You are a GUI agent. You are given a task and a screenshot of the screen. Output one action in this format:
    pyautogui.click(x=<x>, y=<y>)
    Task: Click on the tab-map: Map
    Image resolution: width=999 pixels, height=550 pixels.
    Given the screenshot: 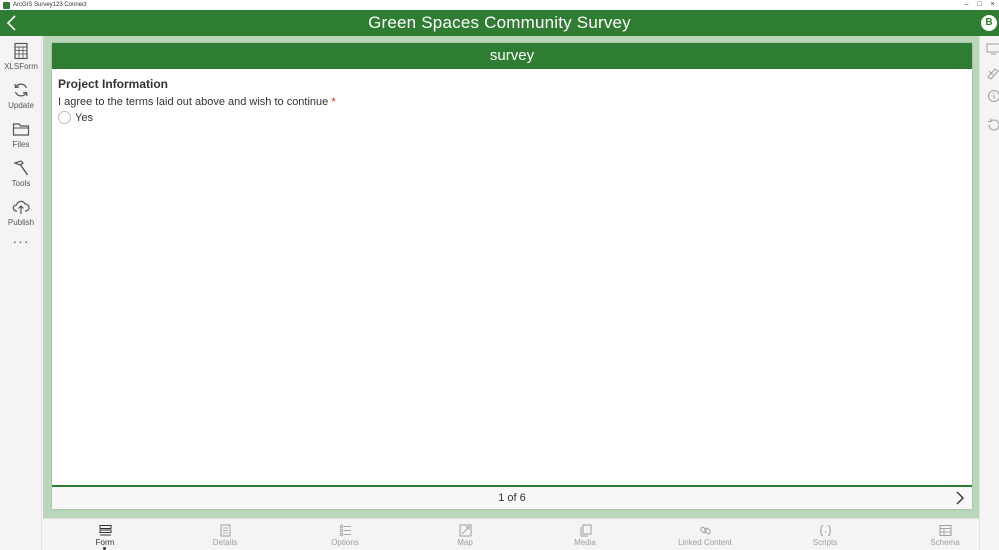 What is the action you would take?
    pyautogui.click(x=465, y=534)
    